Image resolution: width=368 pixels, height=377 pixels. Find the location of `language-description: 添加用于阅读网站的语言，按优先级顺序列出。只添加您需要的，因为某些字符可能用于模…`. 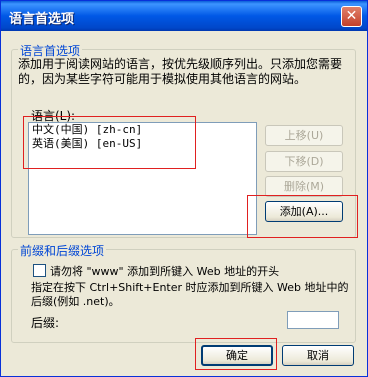

language-description: 添加用于阅读网站的语言，按优先级顺序列出。只添加您需要的，因为某些字符可能用于模… is located at coordinates (180, 71).